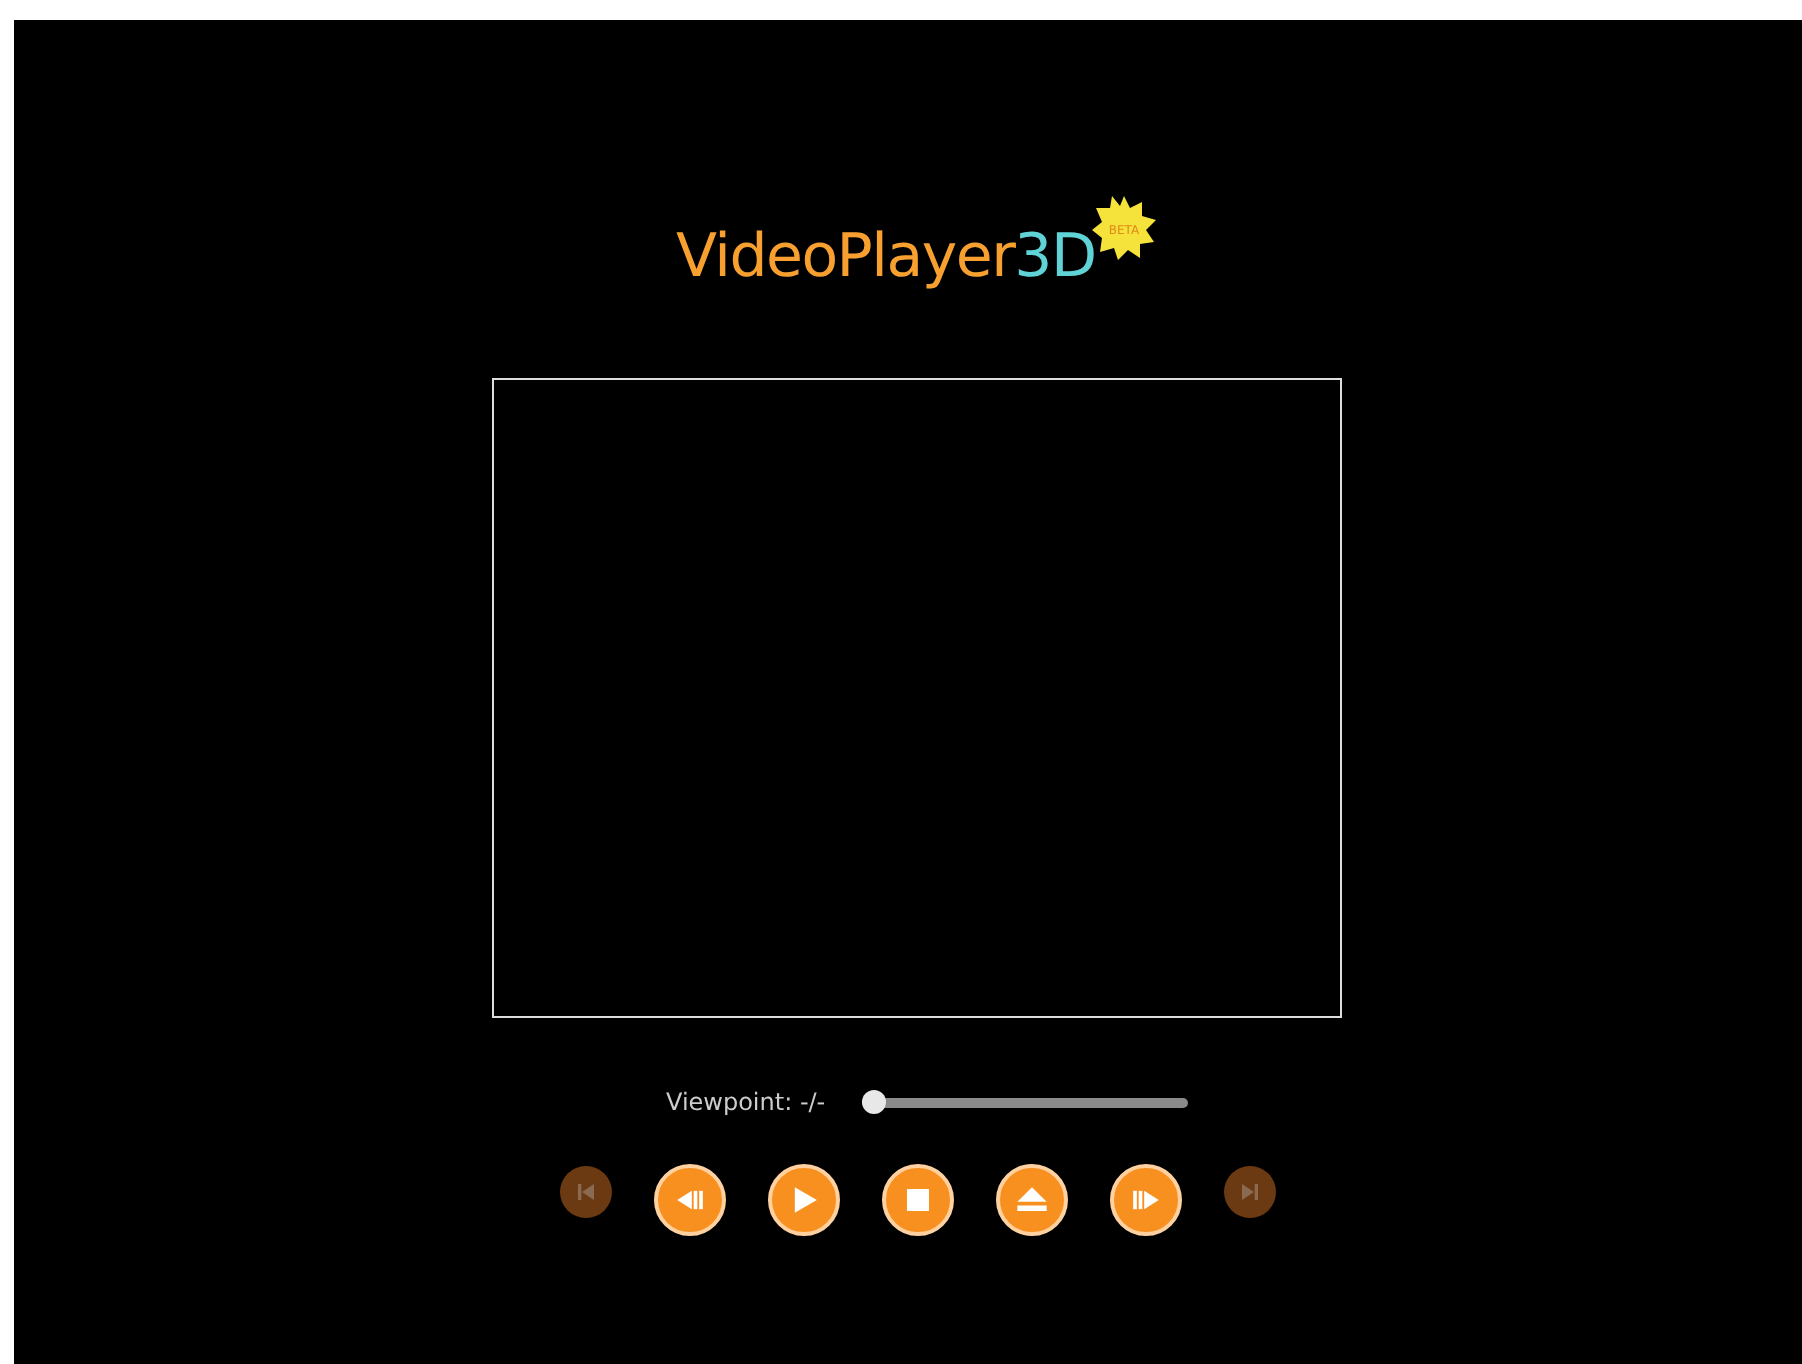 Image resolution: width=1802 pixels, height=1364 pixels. Describe the element at coordinates (746, 1103) in the screenshot. I see `viewpoint-label: Viewpoint: -/-` at that location.